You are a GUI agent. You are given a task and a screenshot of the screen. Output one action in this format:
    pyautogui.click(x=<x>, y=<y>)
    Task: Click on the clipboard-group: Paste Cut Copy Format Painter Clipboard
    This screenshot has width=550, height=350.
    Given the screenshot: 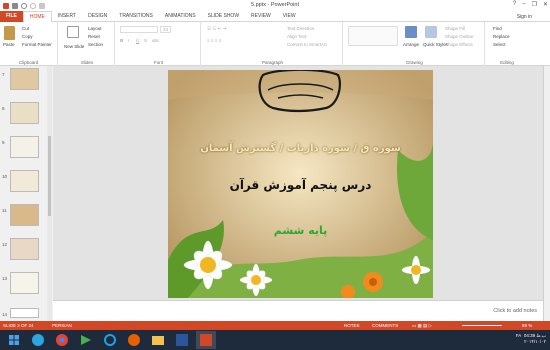 What is the action you would take?
    pyautogui.click(x=29, y=44)
    